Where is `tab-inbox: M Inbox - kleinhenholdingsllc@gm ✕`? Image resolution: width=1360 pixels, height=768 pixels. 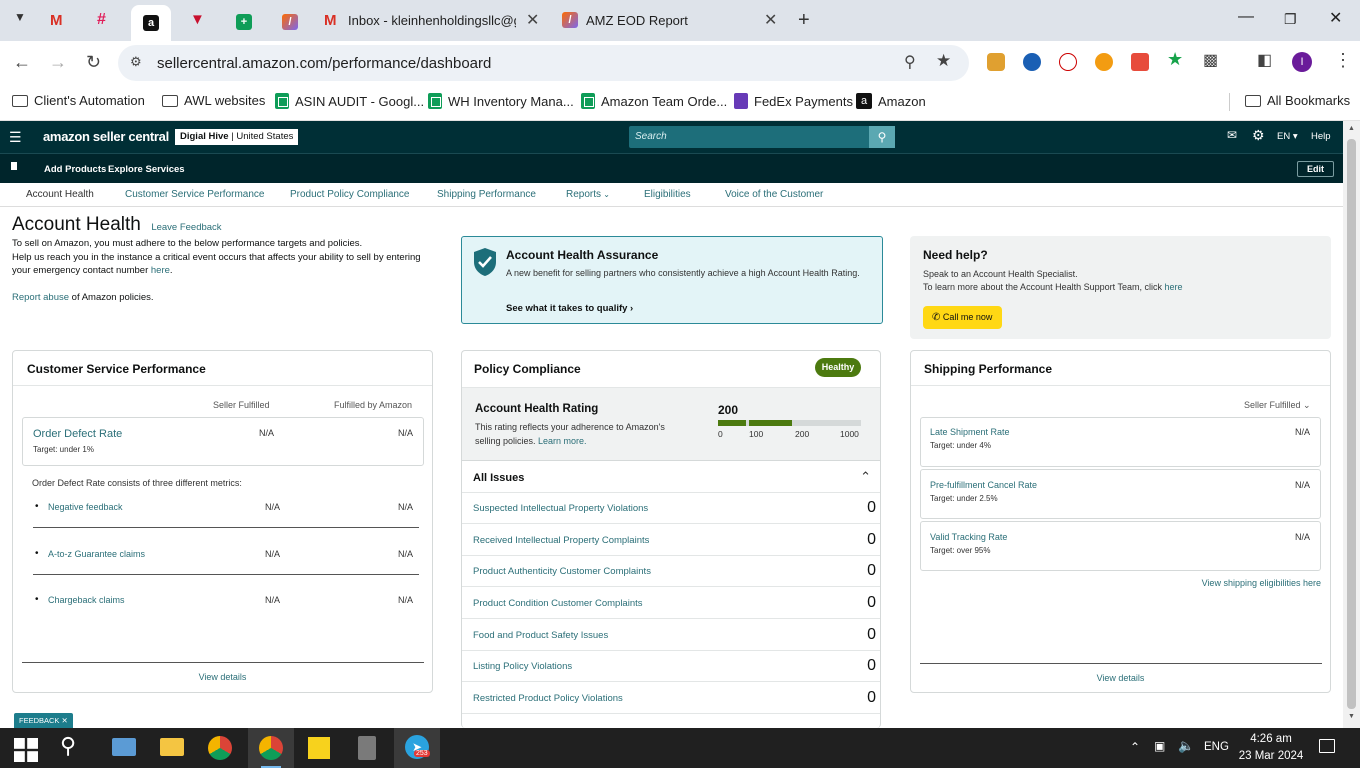 tab-inbox: M Inbox - kleinhenholdingsllc@gm ✕ is located at coordinates (433, 20).